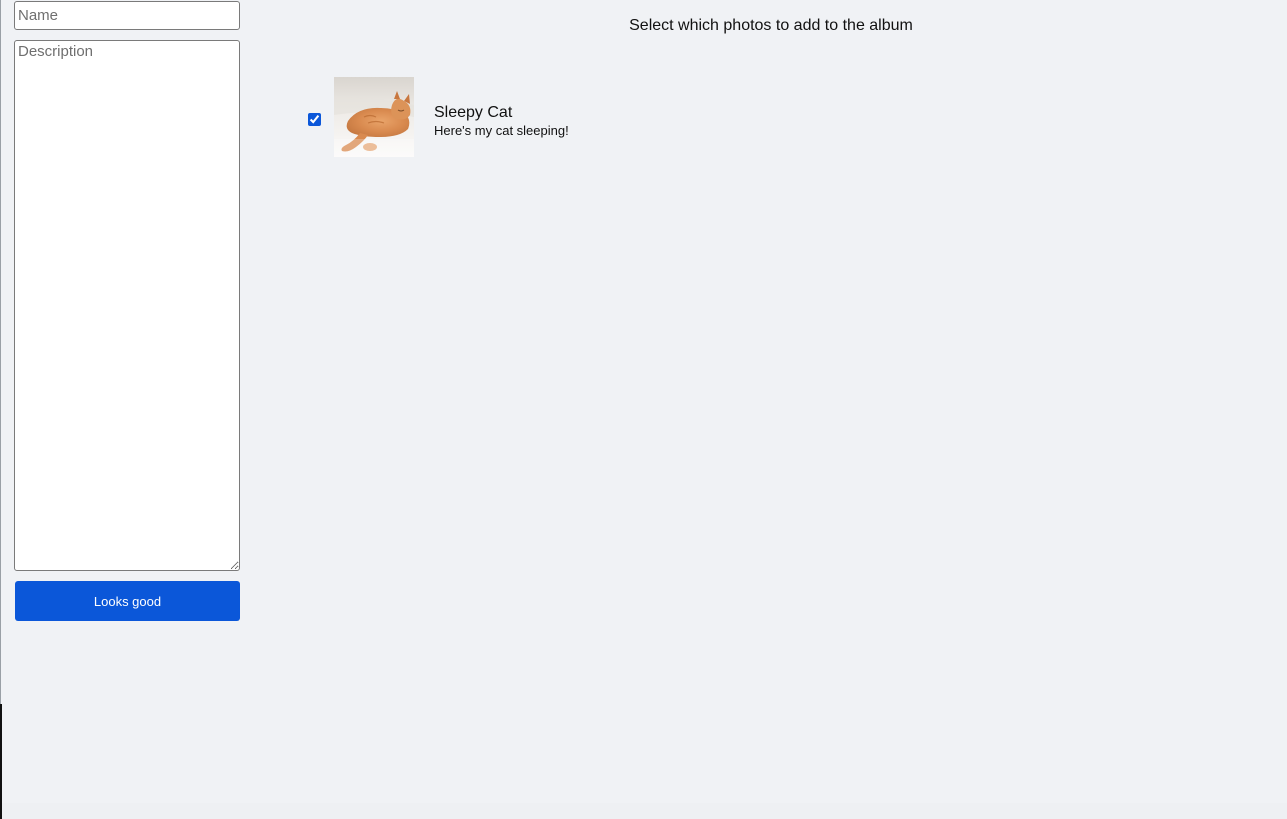  What do you see at coordinates (127, 601) in the screenshot?
I see `looks-good-button: Looks good` at bounding box center [127, 601].